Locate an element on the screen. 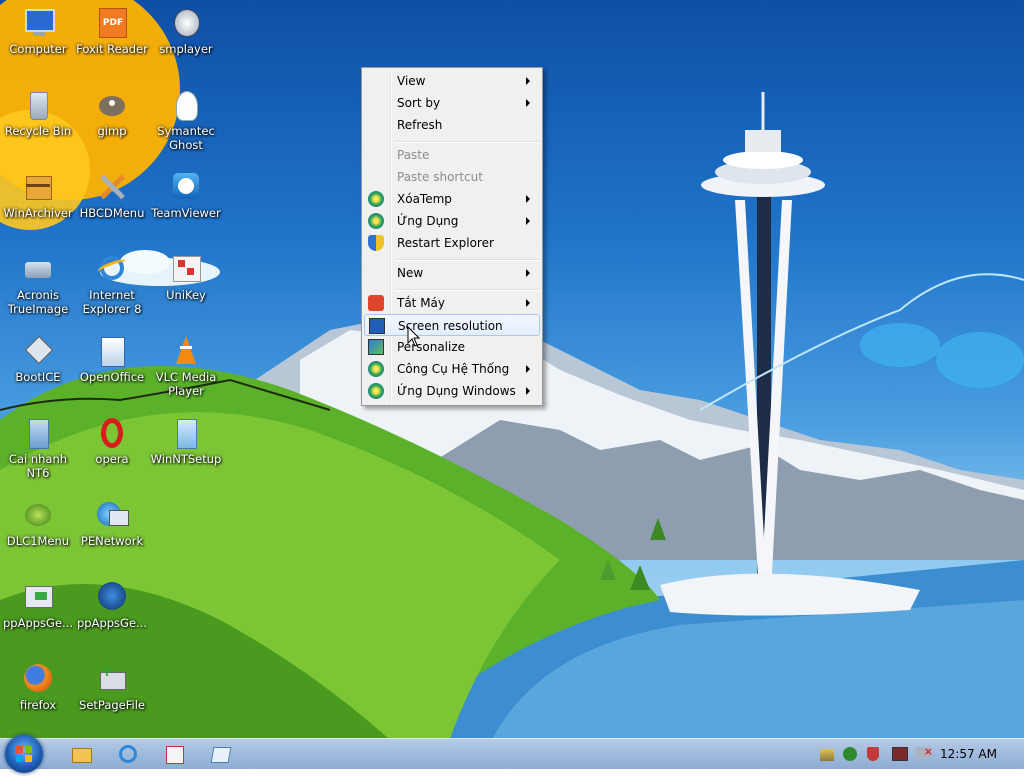  menu-item-restart-explorer: Restart Explorer is located at coordinates (452, 243).